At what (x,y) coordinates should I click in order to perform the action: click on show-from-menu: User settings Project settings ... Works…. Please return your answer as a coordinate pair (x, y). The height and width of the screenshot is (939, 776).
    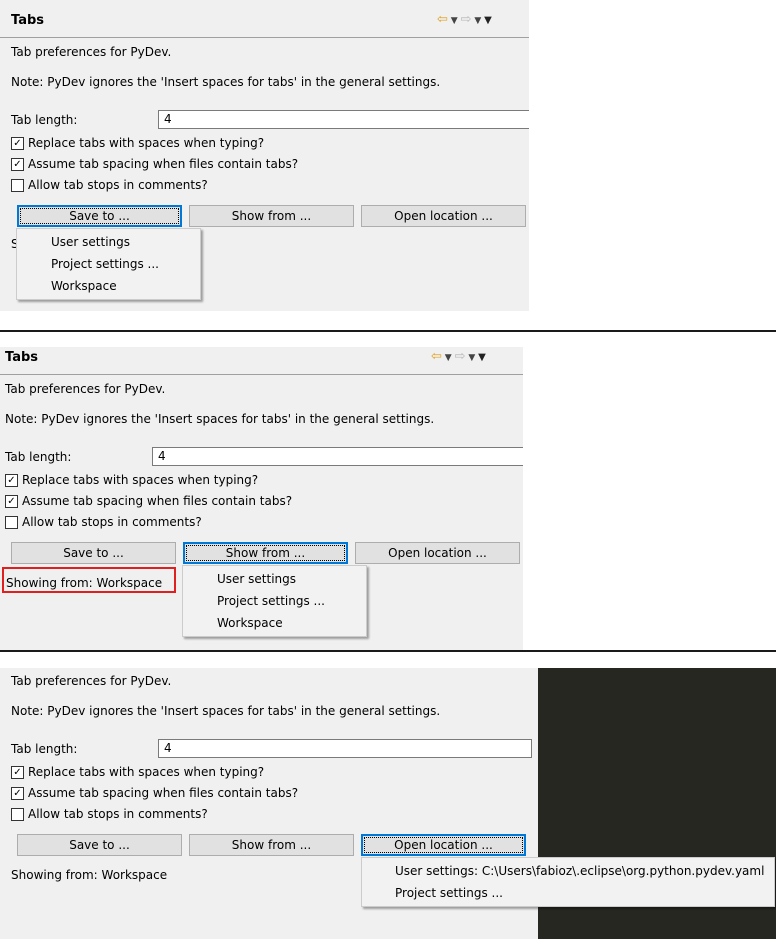
    Looking at the image, I should click on (274, 601).